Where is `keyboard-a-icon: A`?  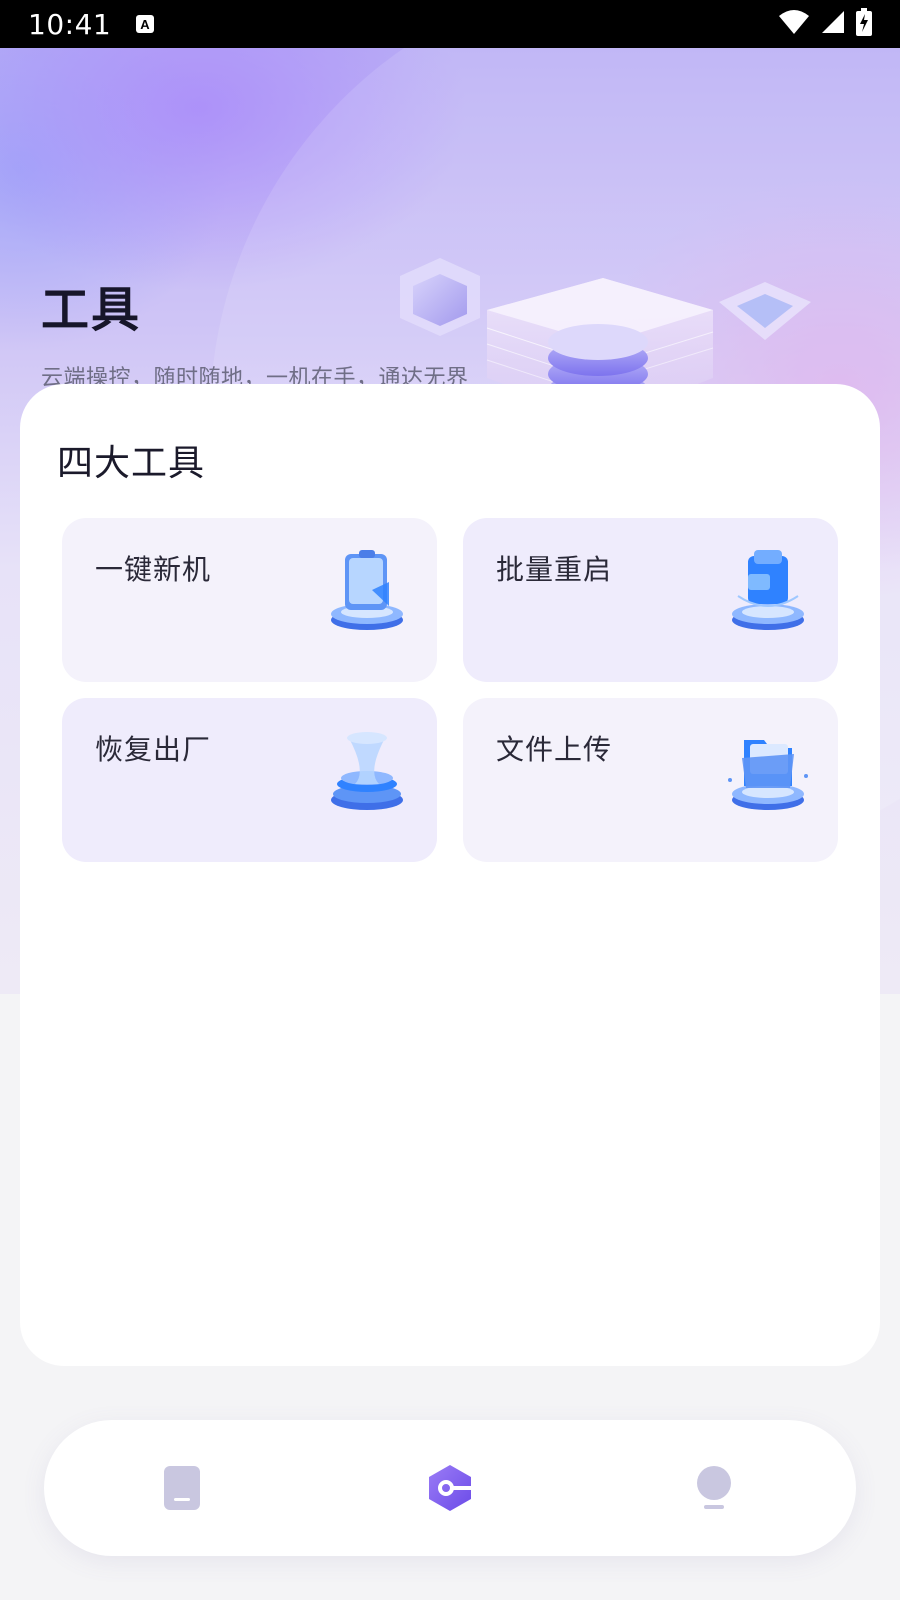
keyboard-a-icon: A is located at coordinates (145, 24).